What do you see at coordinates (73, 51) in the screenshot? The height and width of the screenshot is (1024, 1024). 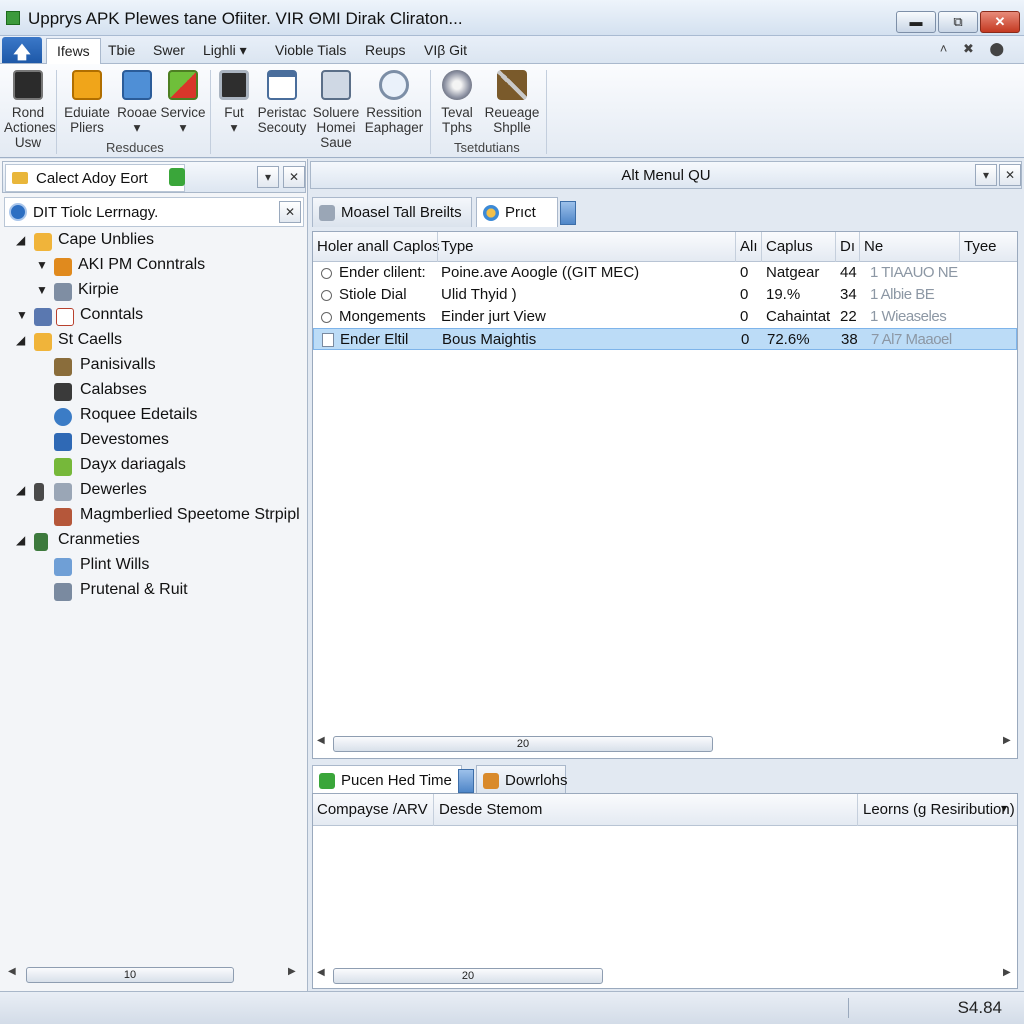 I see `ribbon-tab-home: Ifews` at bounding box center [73, 51].